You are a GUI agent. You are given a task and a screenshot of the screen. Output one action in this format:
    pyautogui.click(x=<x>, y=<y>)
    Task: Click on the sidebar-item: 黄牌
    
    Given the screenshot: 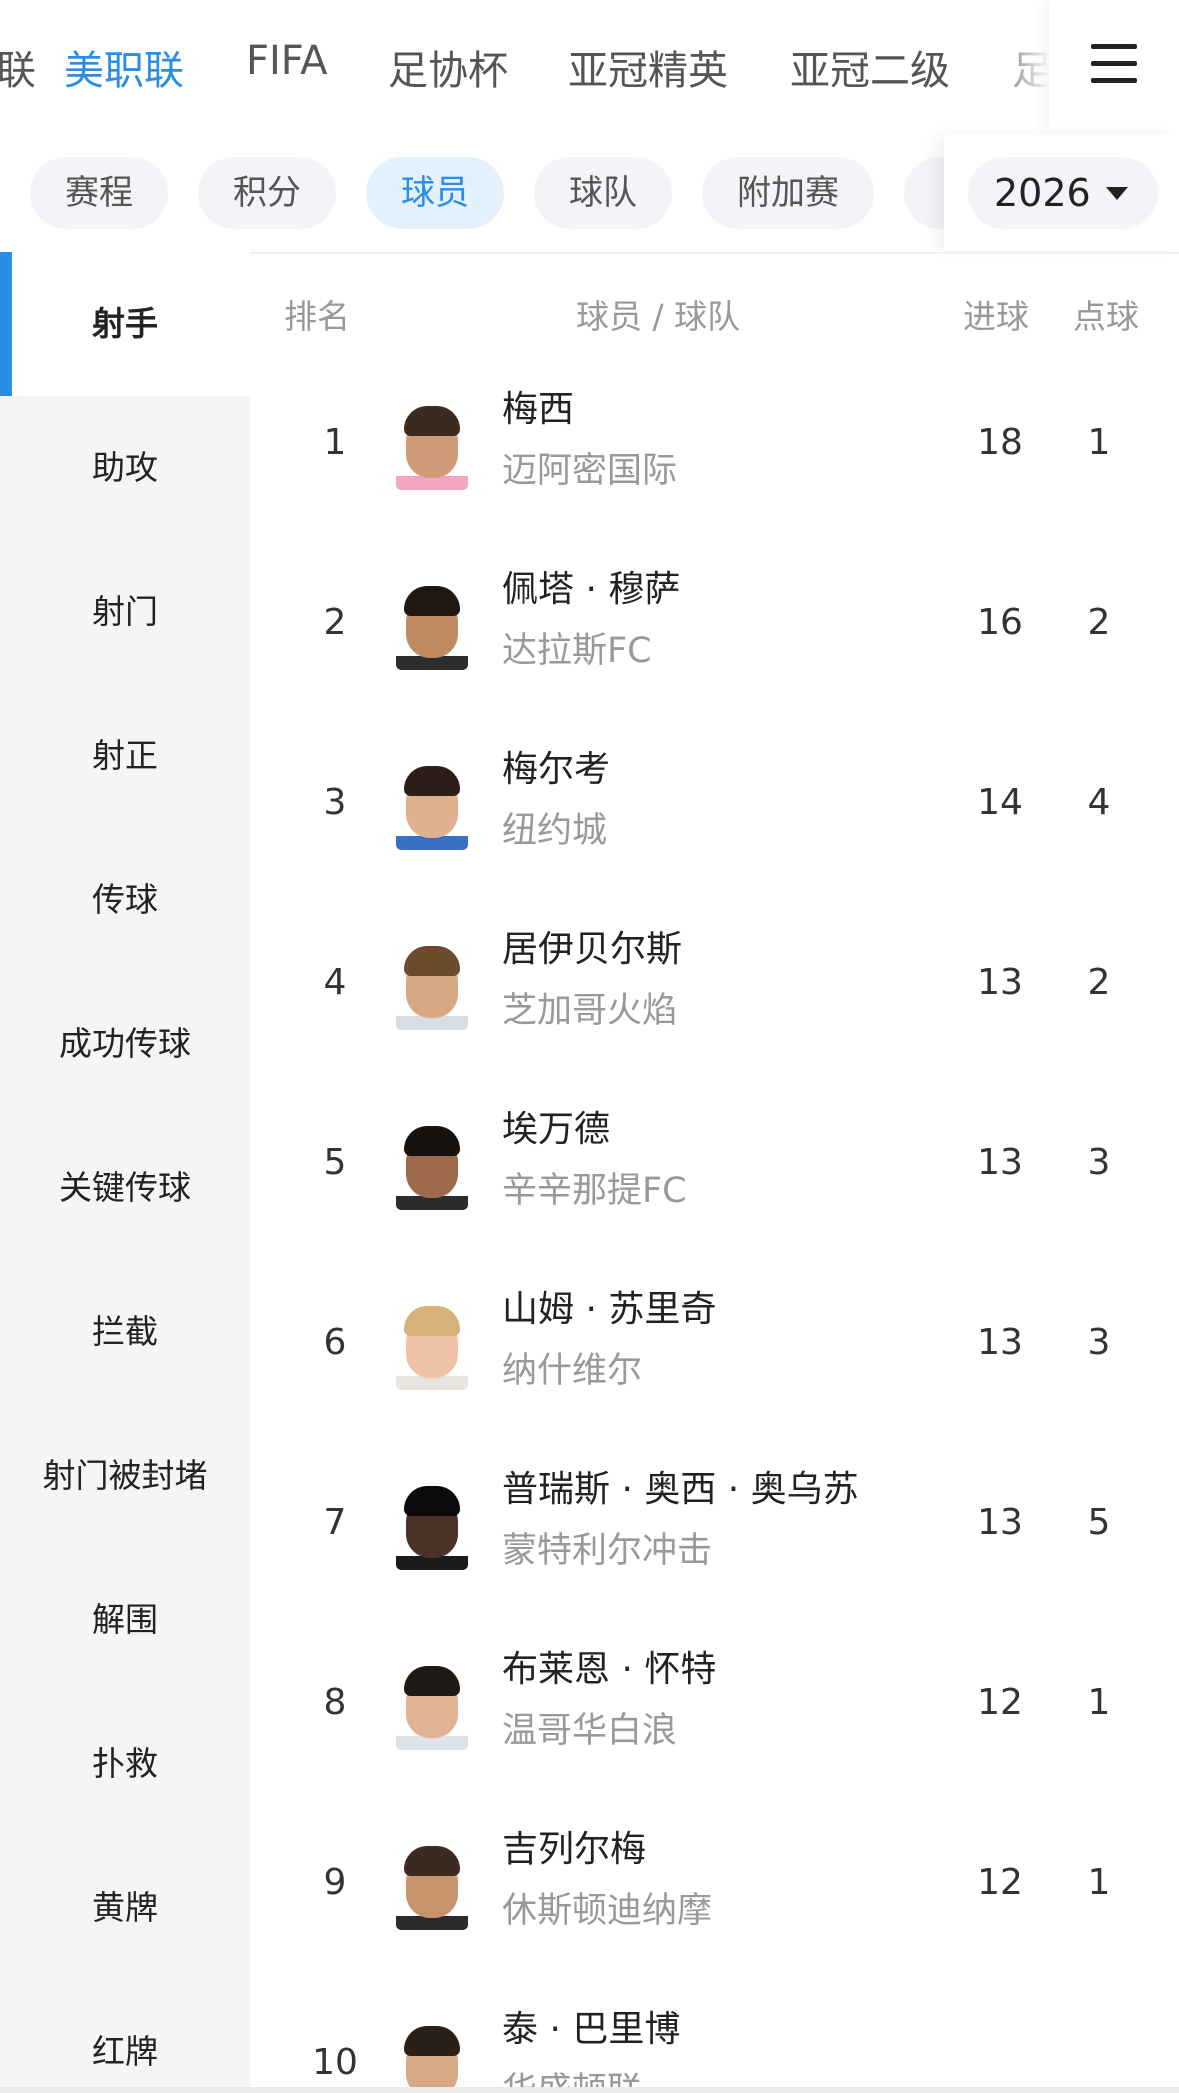 What is the action you would take?
    pyautogui.click(x=125, y=1908)
    